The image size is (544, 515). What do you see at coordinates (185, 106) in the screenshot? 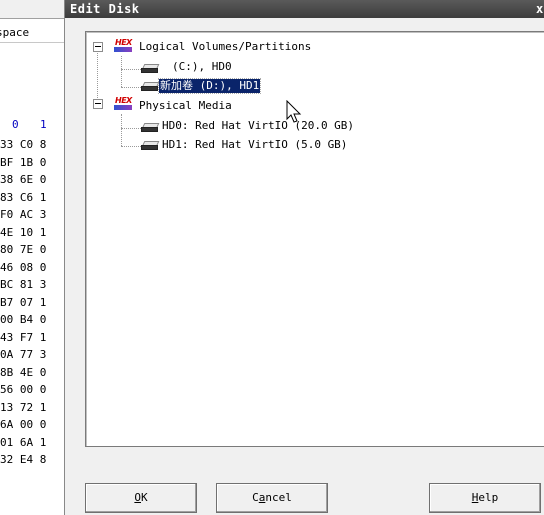
I see `tree-node-physical-media: Physical Media` at bounding box center [185, 106].